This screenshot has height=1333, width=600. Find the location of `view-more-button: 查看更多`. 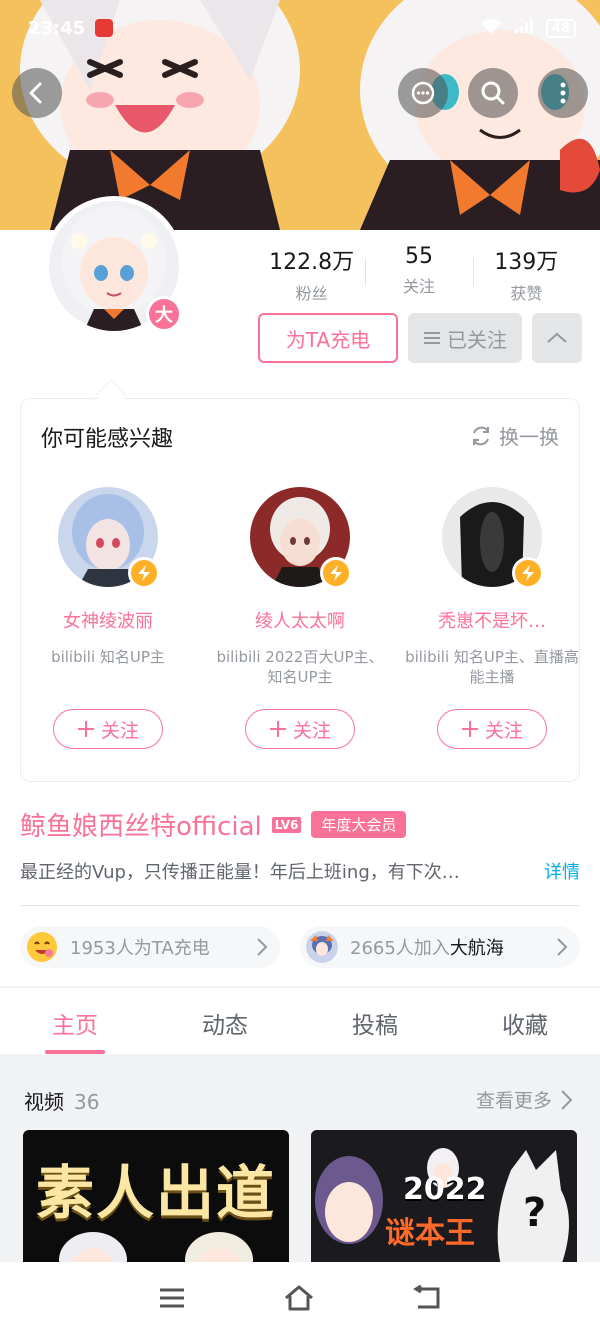

view-more-button: 查看更多 is located at coordinates (525, 1099).